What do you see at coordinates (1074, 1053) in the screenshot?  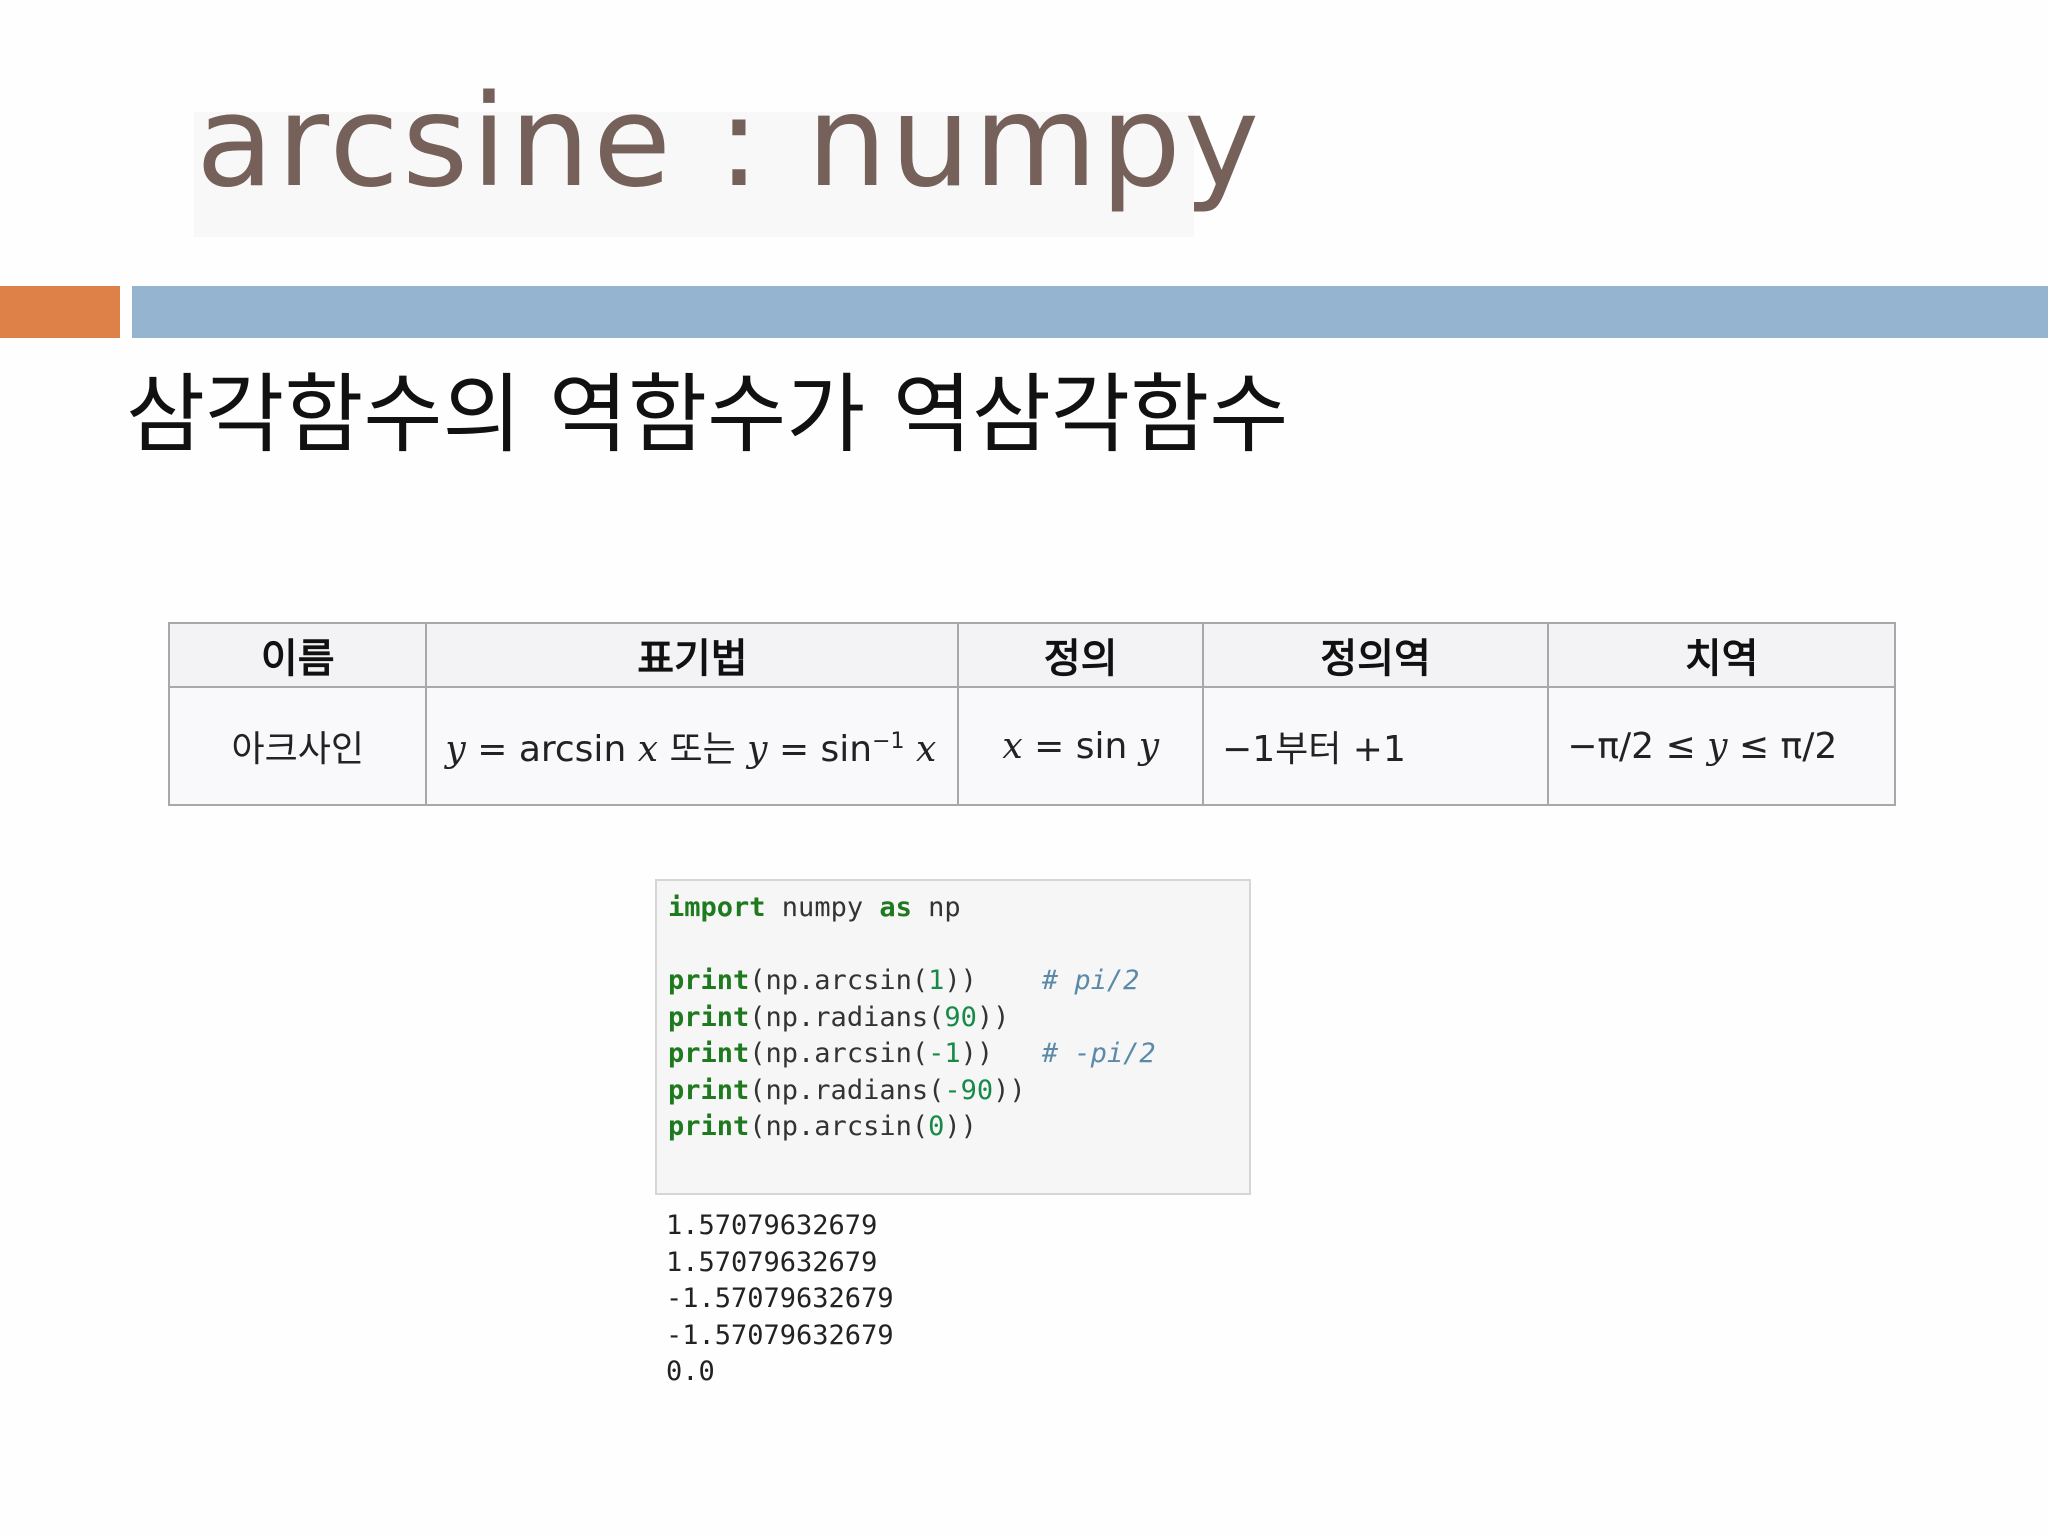 I see `code-line-comment: # -pi/2` at bounding box center [1074, 1053].